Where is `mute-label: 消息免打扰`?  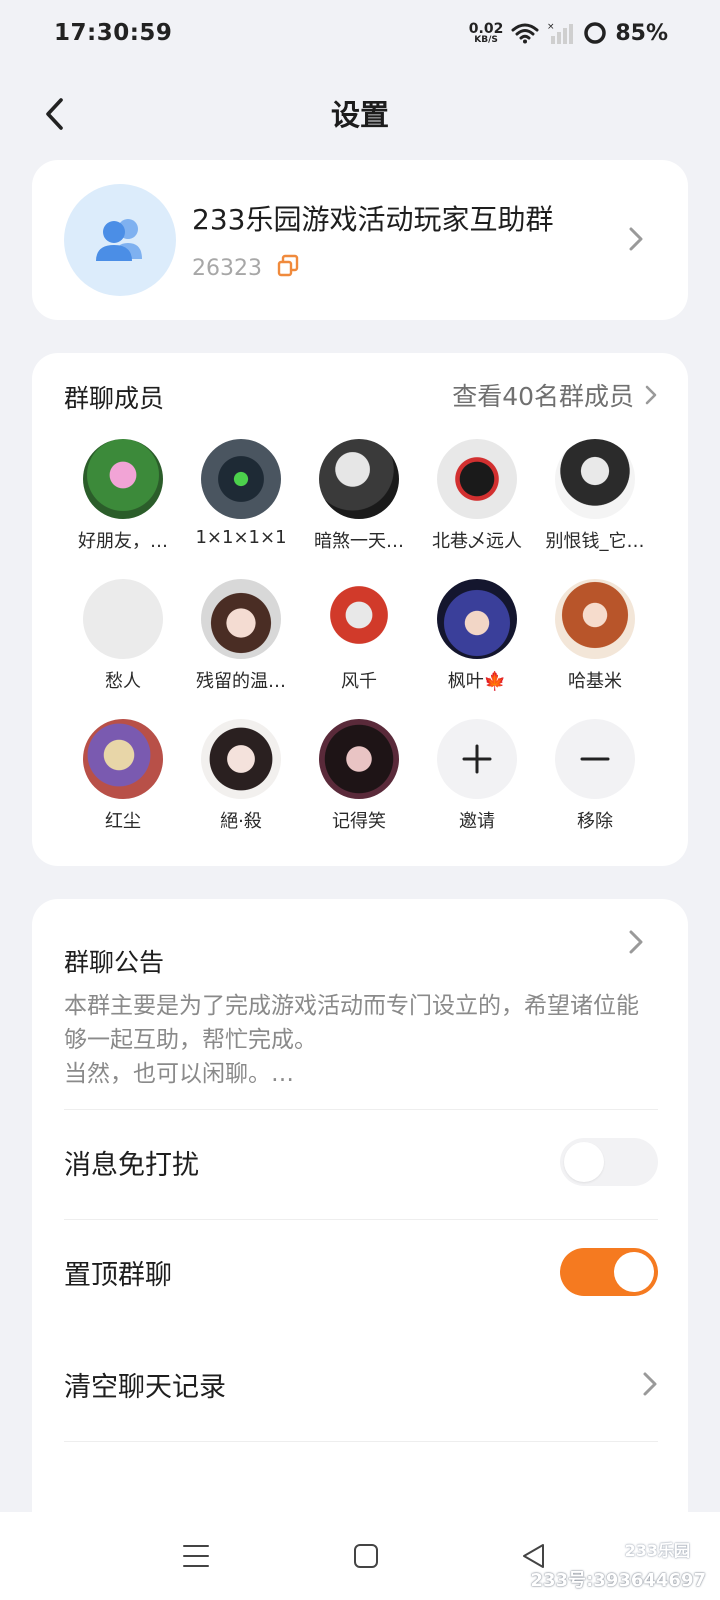
mute-label: 消息免打扰 is located at coordinates (131, 1165).